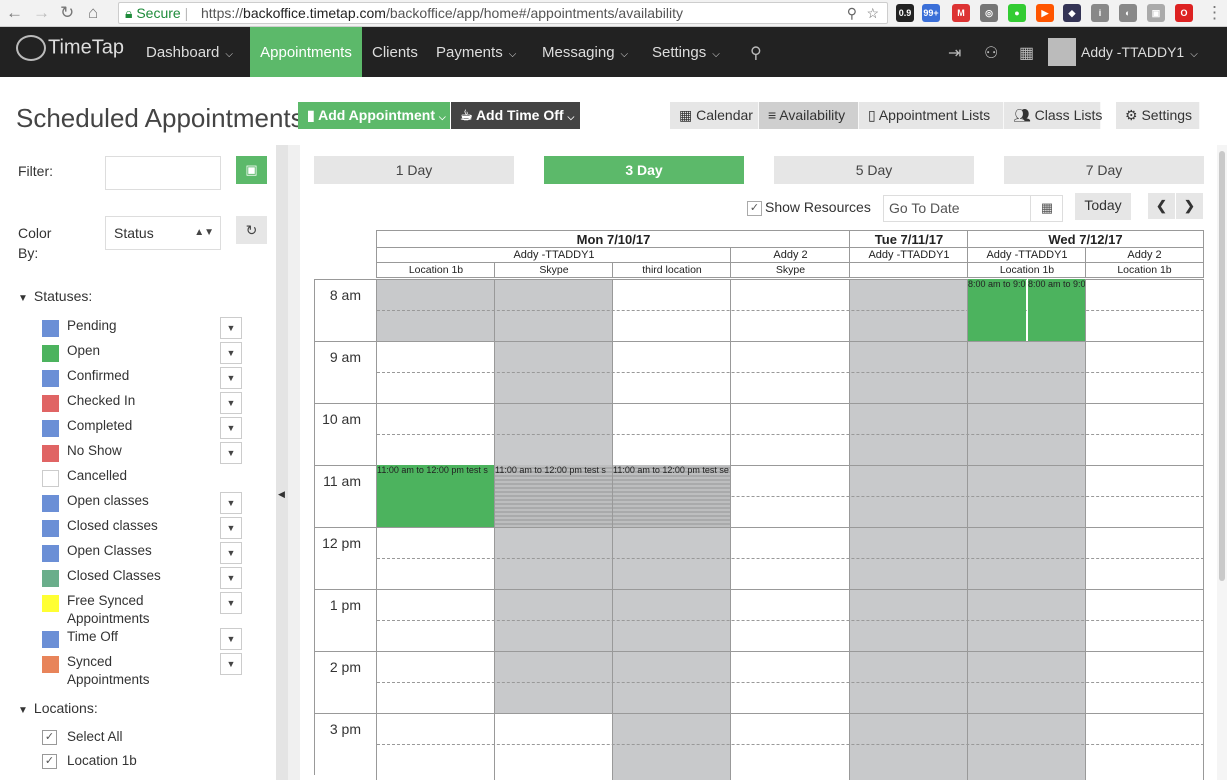 The width and height of the screenshot is (1227, 780). What do you see at coordinates (469, 52) in the screenshot?
I see `nav-label: Payments` at bounding box center [469, 52].